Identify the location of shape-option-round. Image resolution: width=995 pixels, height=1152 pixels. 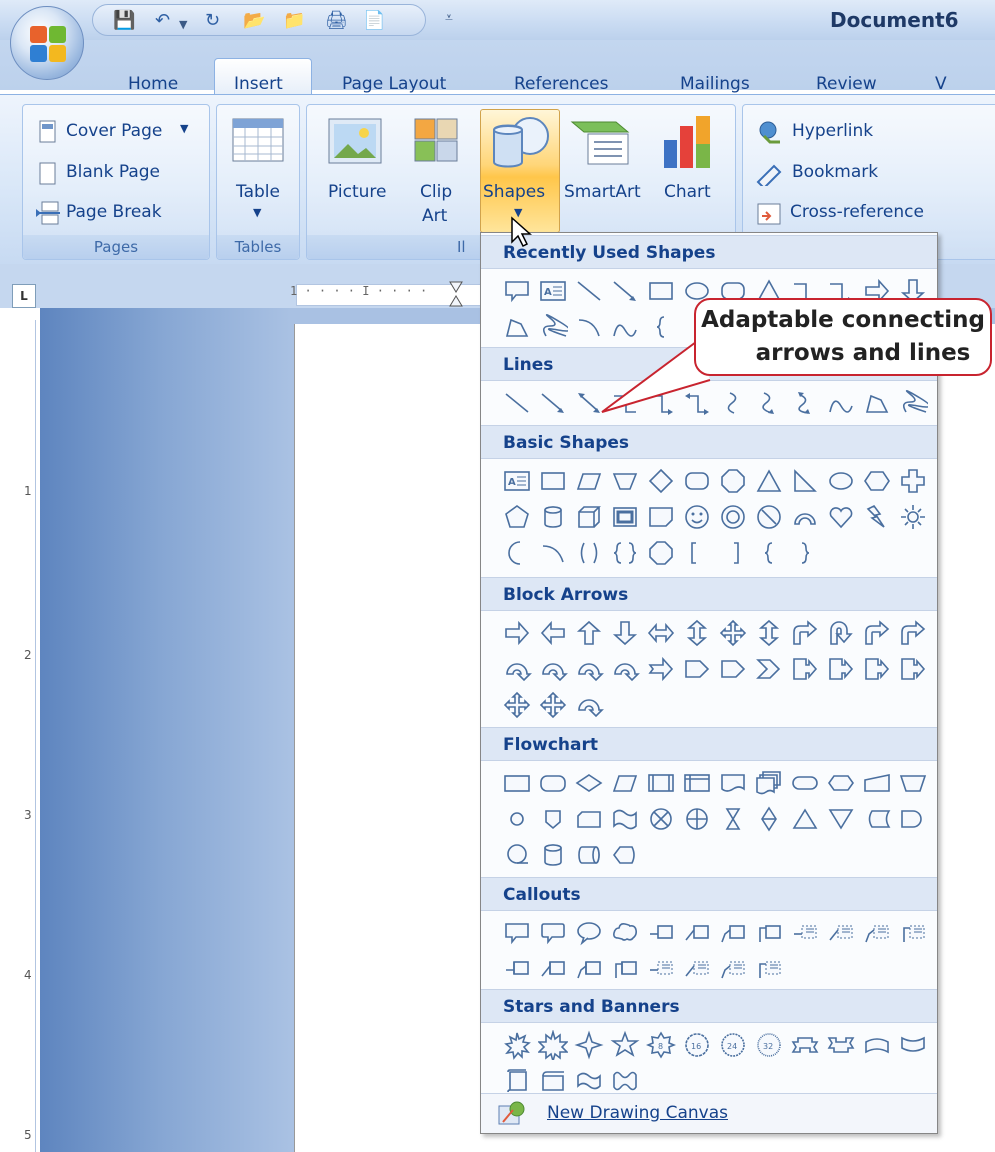
(697, 481).